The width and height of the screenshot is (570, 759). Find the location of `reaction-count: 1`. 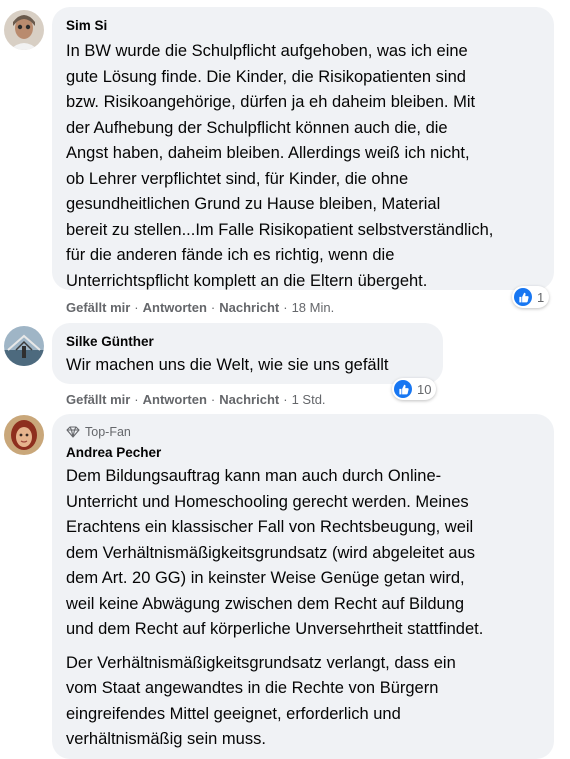

reaction-count: 1 is located at coordinates (541, 297).